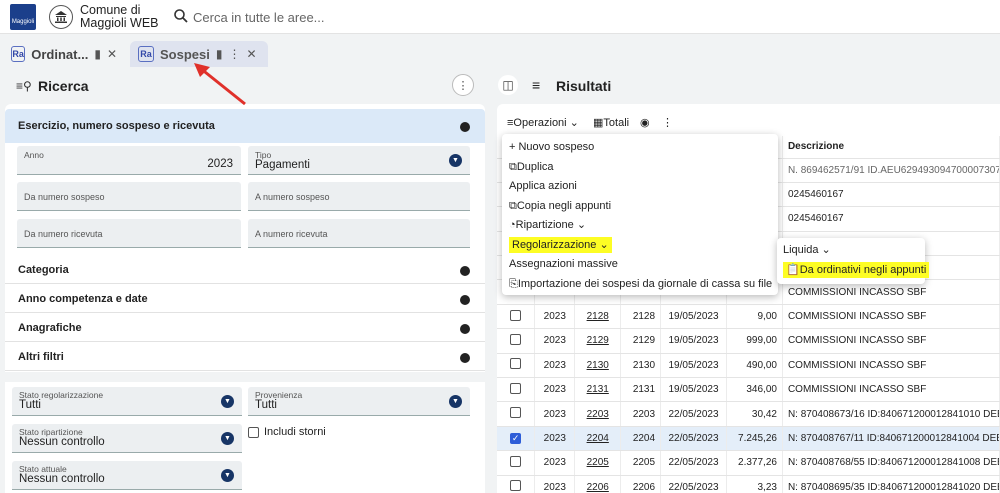 This screenshot has height=493, width=1000. What do you see at coordinates (826, 250) in the screenshot?
I see `chevron-down-icon: ⌄` at bounding box center [826, 250].